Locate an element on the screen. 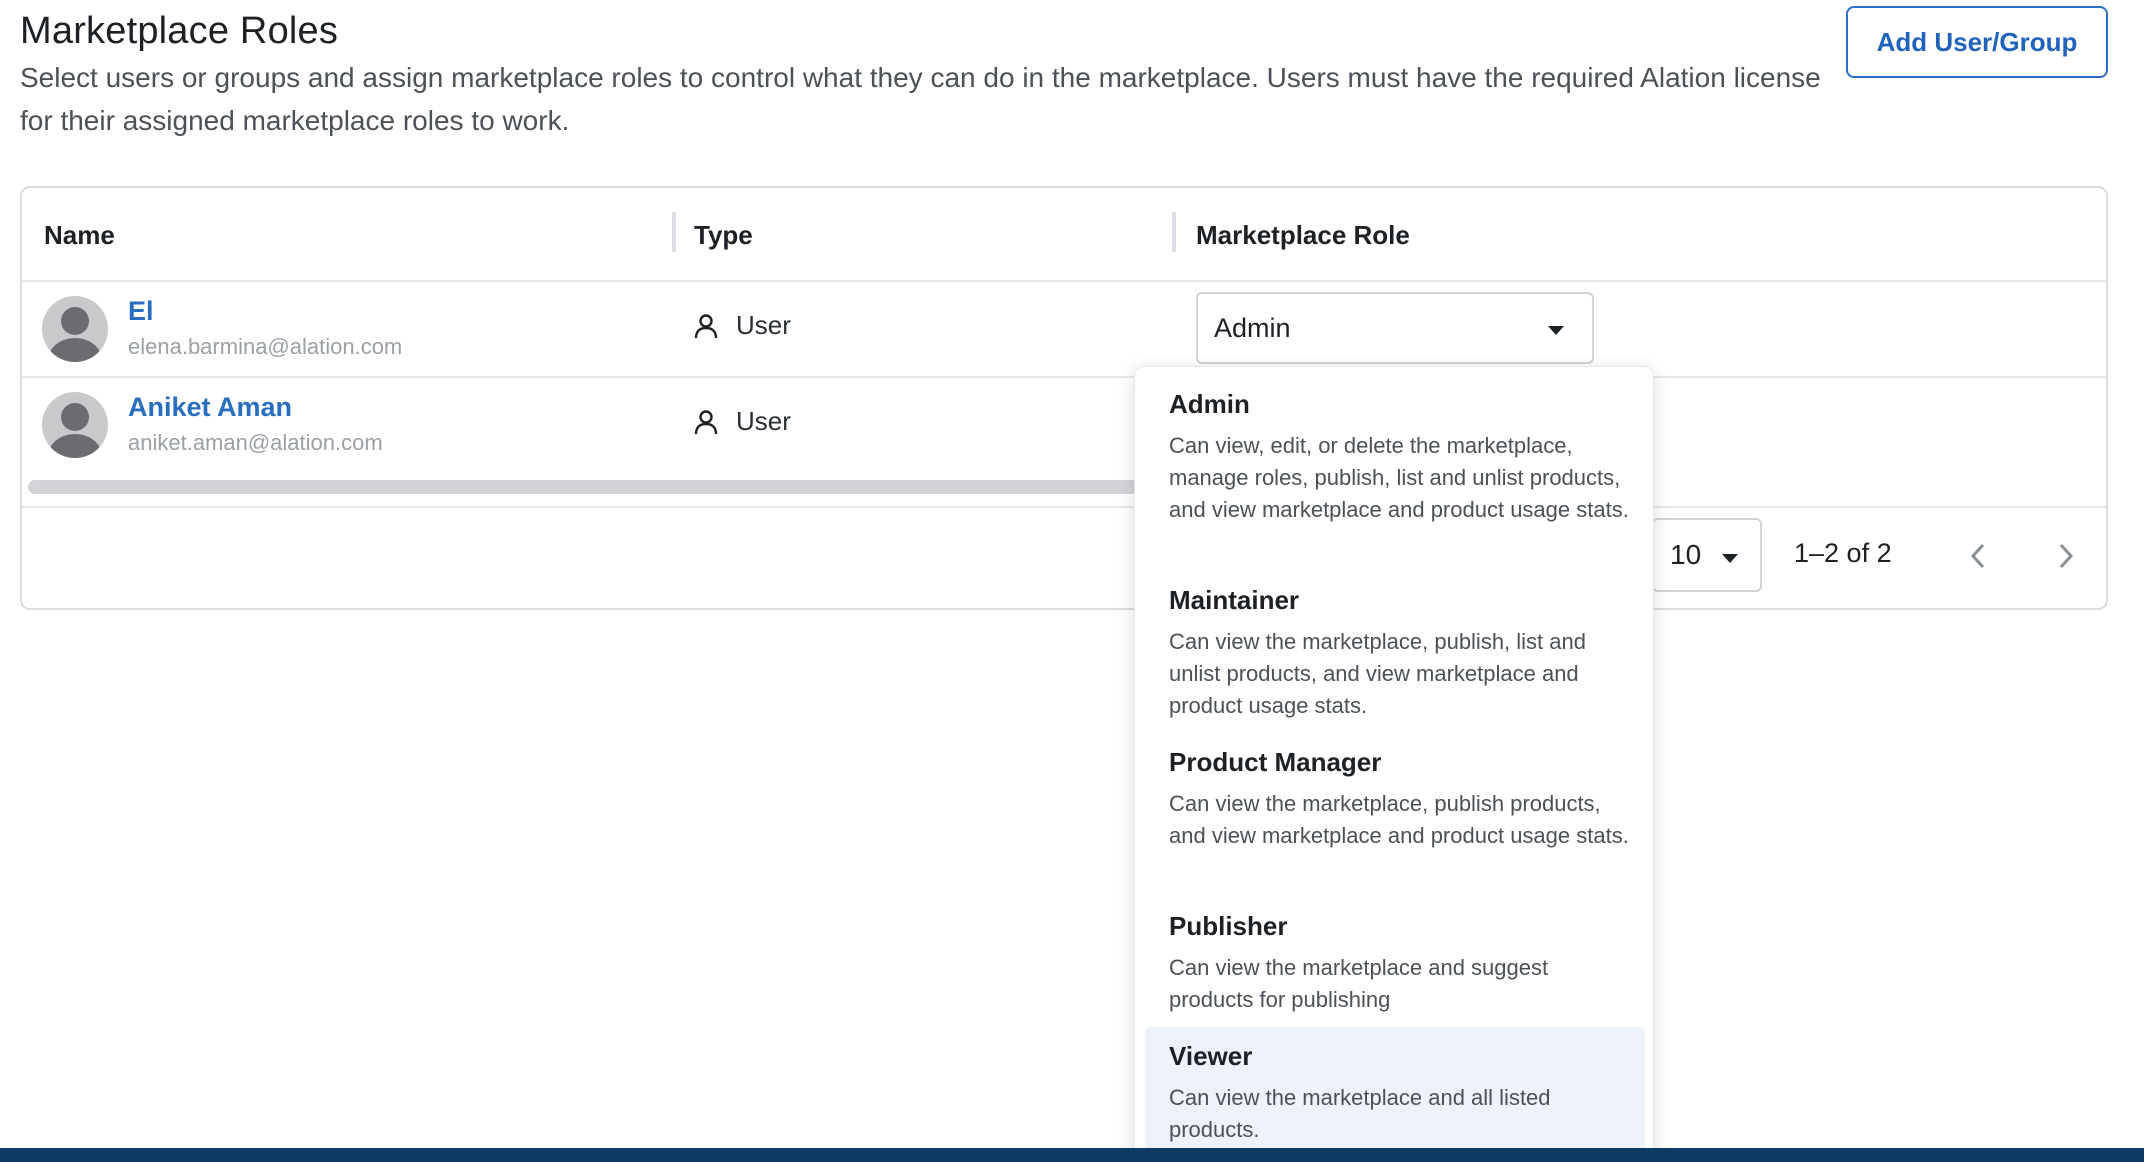 This screenshot has width=2144, height=1162. role-option-title: Admin is located at coordinates (1209, 404).